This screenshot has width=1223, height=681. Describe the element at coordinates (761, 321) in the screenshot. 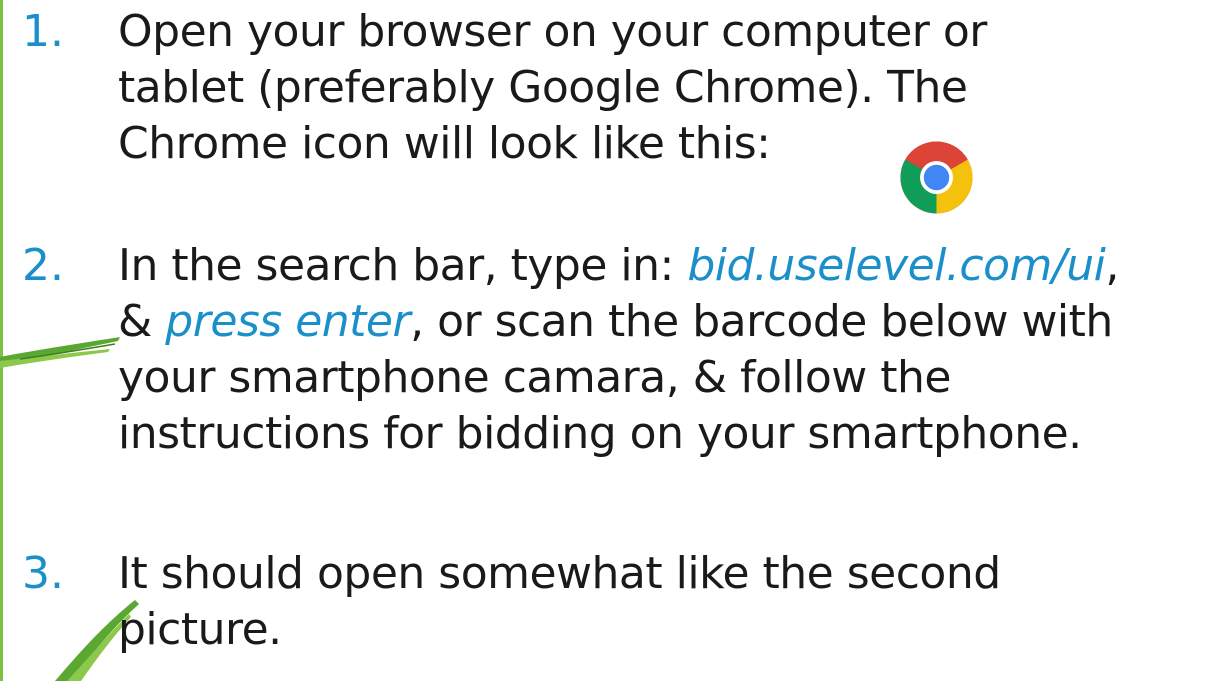

I see `step-text-plain: , or scan the barcode below with` at that location.